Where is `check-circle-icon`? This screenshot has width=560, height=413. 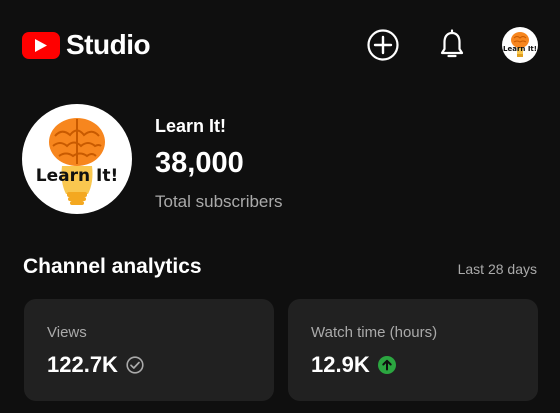
check-circle-icon is located at coordinates (135, 365).